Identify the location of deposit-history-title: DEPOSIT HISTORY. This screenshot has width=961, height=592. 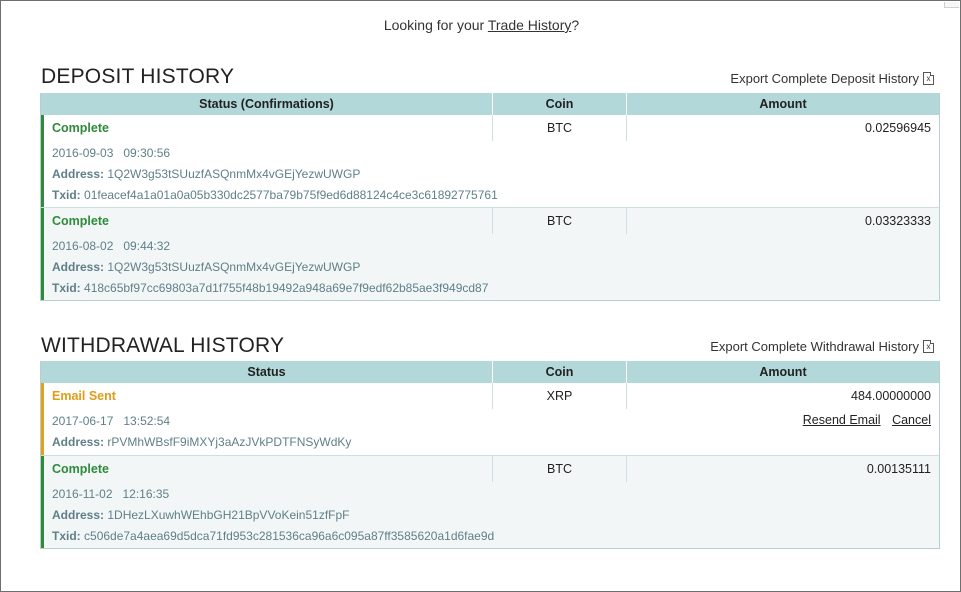
(138, 76).